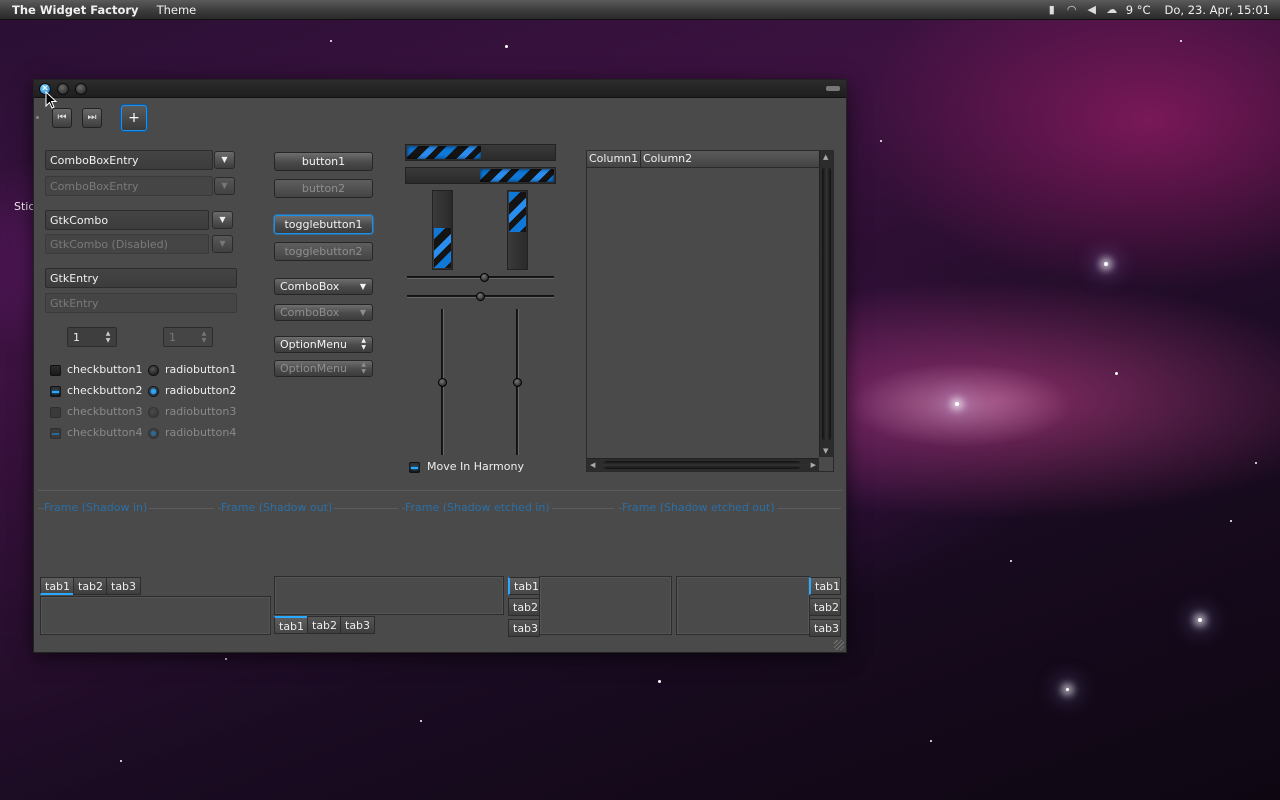 This screenshot has width=1280, height=800. Describe the element at coordinates (517, 230) in the screenshot. I see `vertical-progress-bar-ttb` at that location.